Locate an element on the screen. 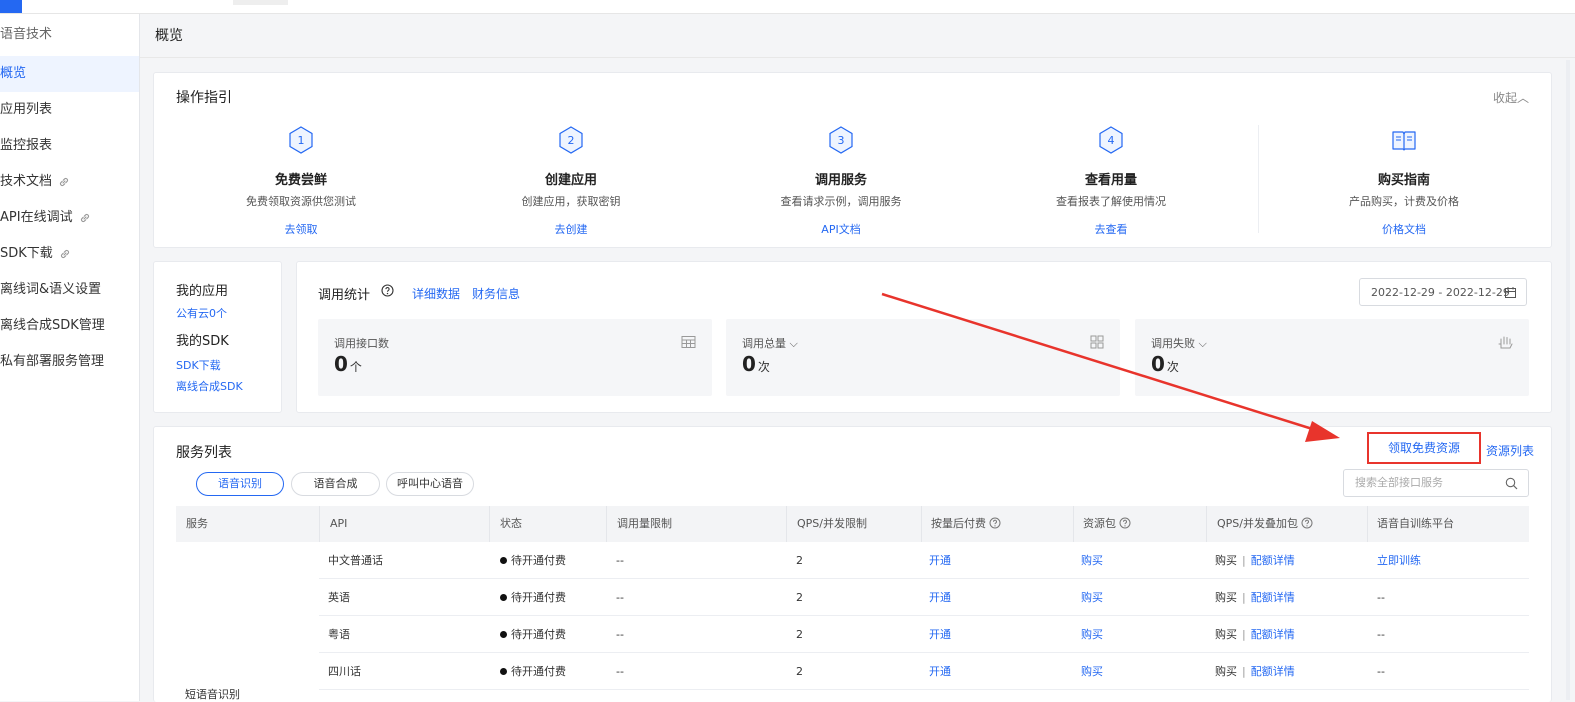 This screenshot has height=702, width=1575. metric-unit: 次 is located at coordinates (763, 367).